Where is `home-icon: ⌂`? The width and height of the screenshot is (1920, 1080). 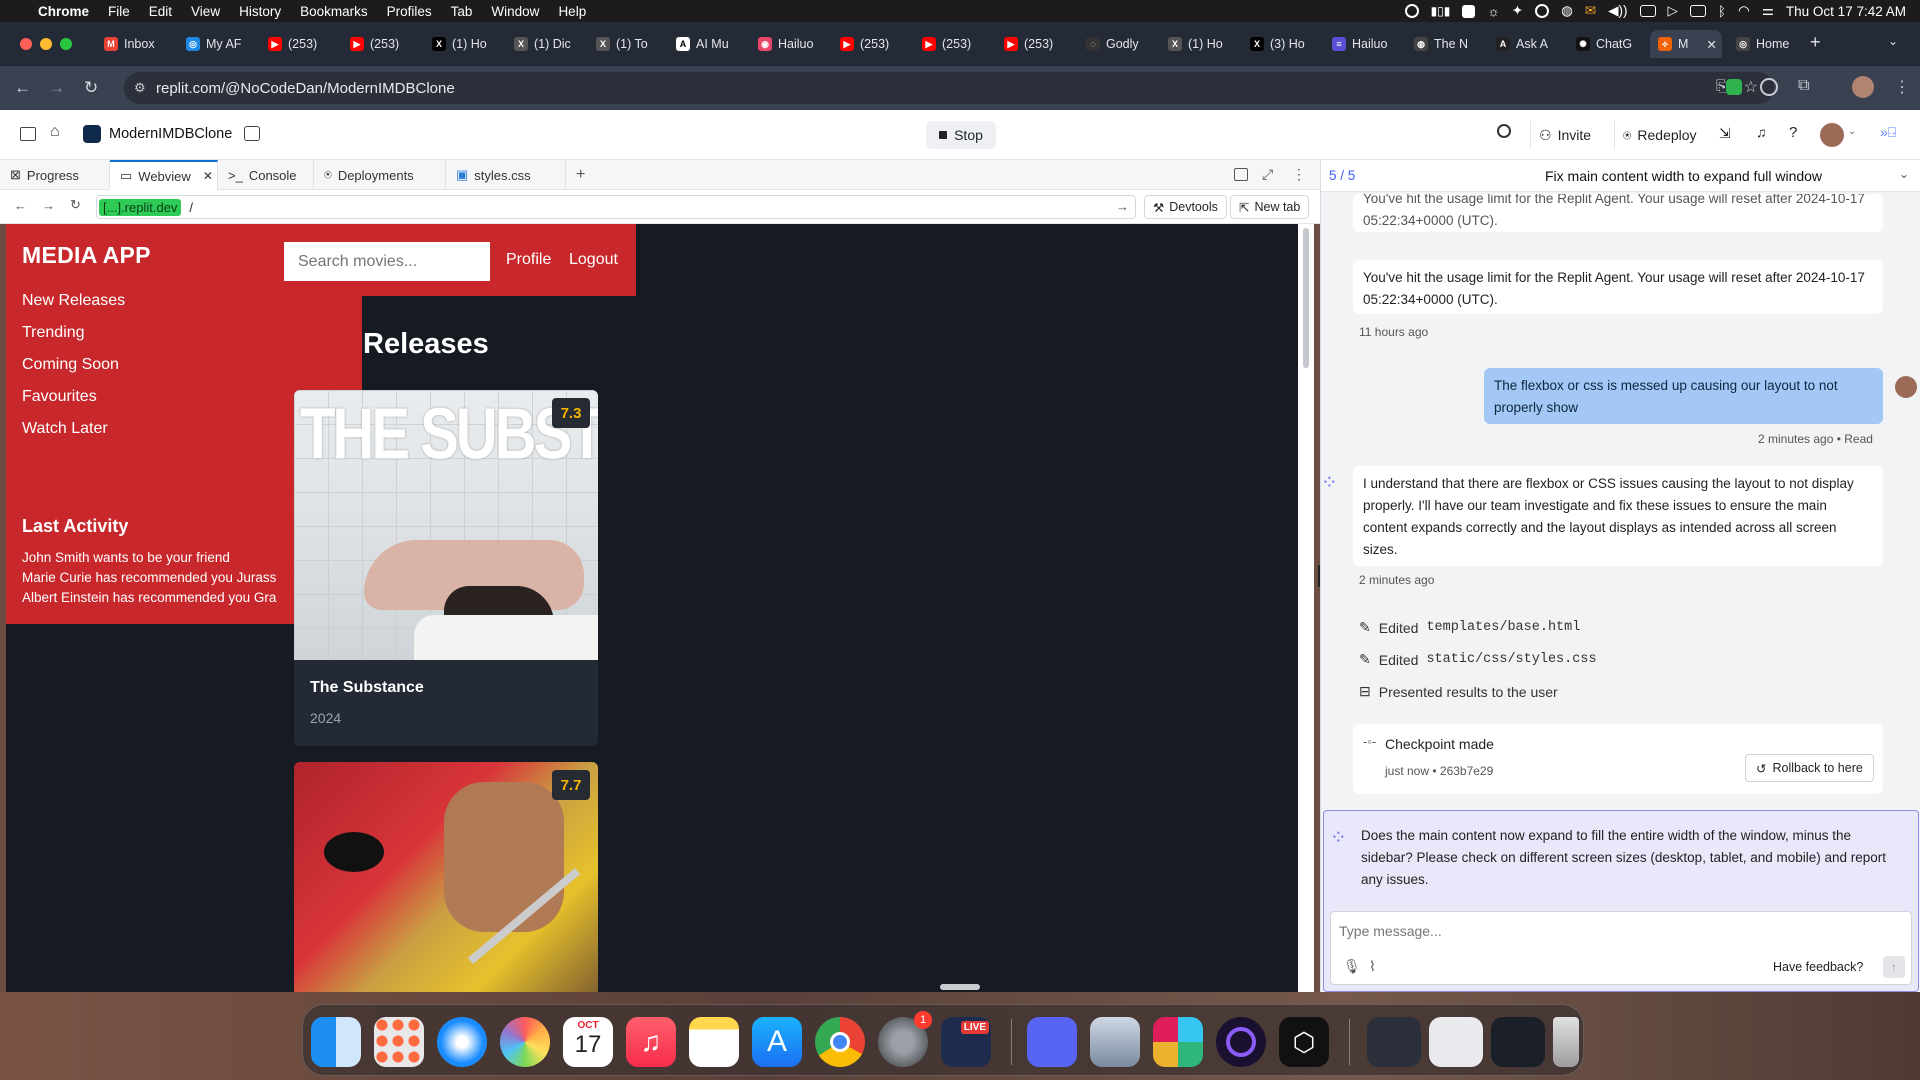
home-icon: ⌂ is located at coordinates (55, 132).